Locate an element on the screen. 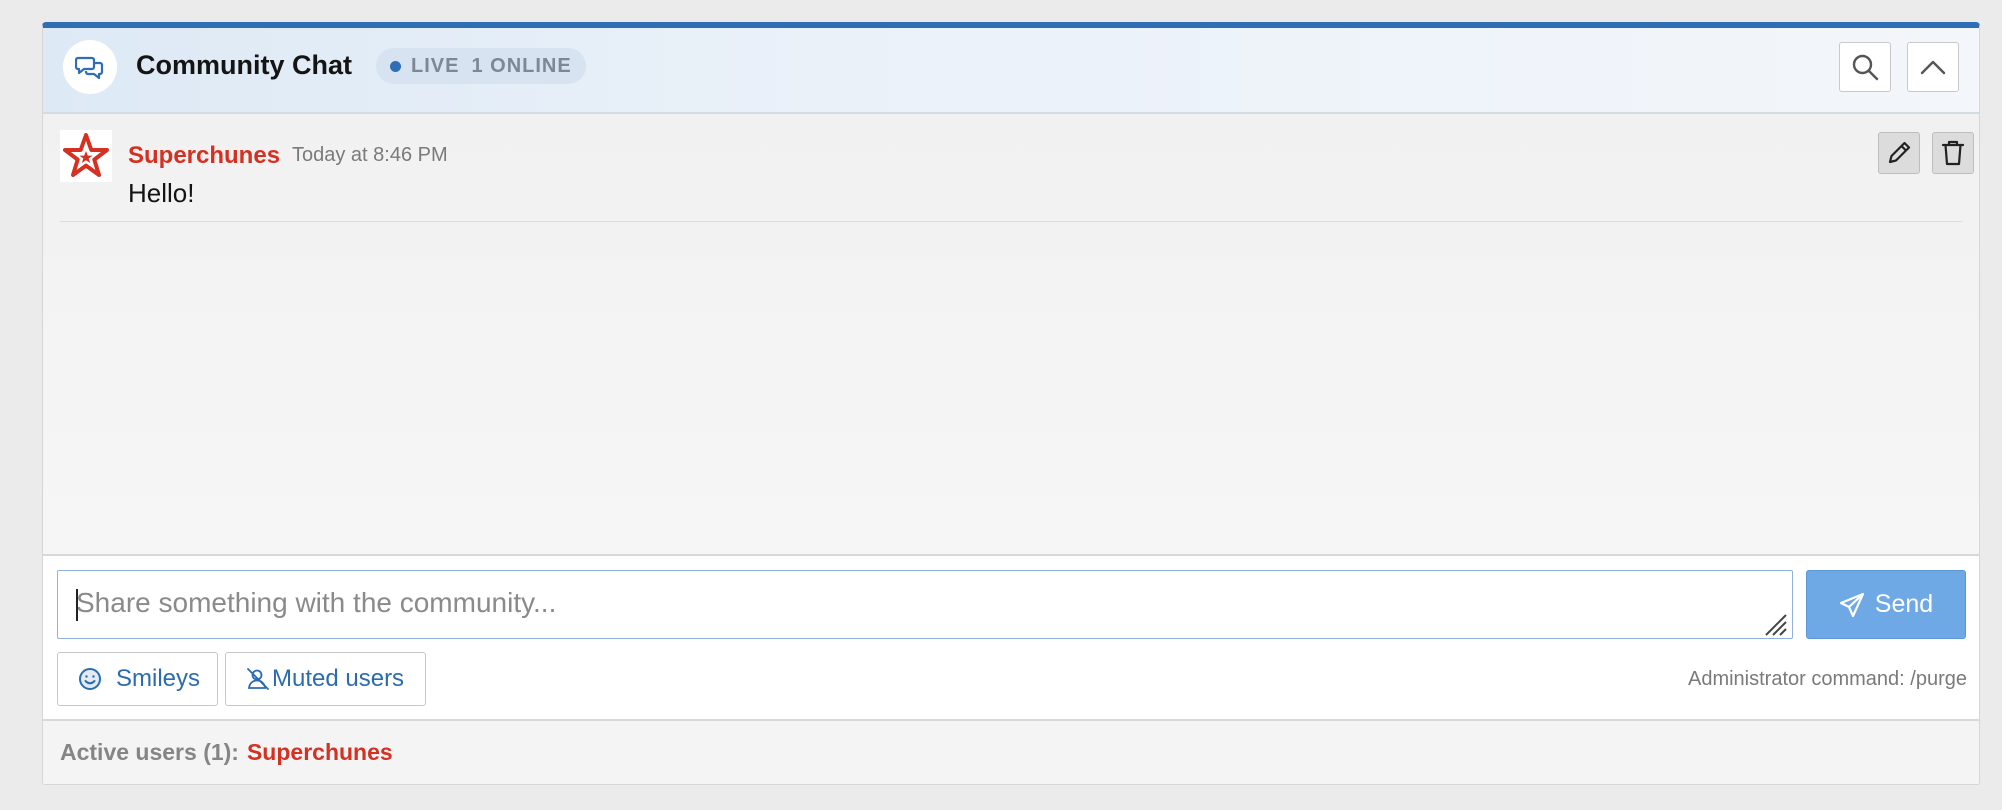  chat-header: Community Chat LIVE 1 ONLINE is located at coordinates (1011, 71).